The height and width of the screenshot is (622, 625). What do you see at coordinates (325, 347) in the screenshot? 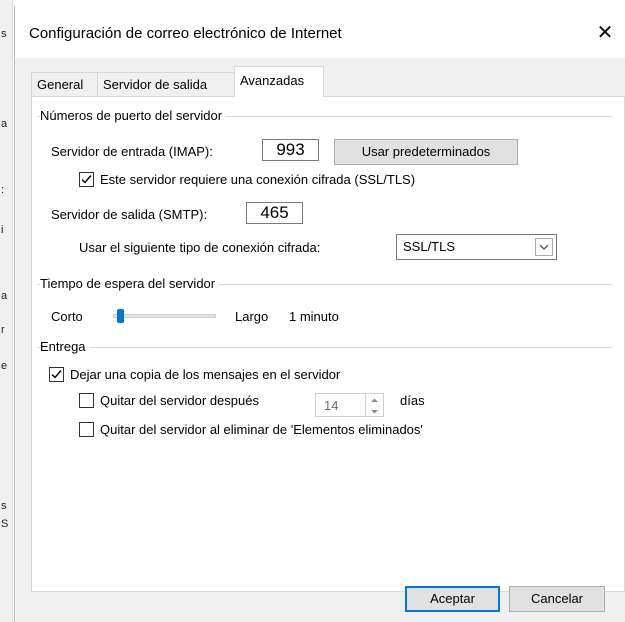
I see `group-divider` at bounding box center [325, 347].